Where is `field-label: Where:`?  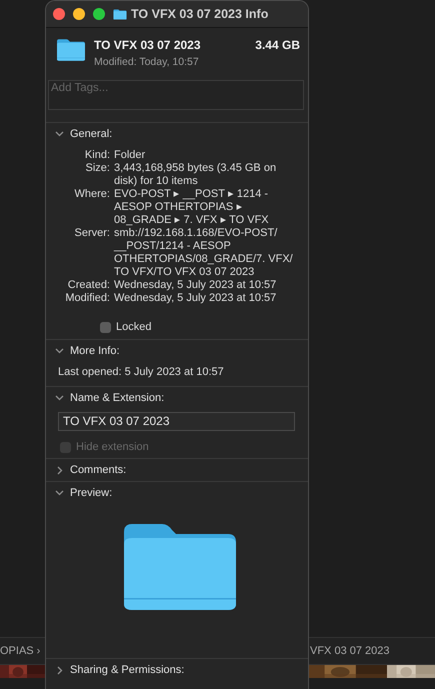
field-label: Where: is located at coordinates (92, 195).